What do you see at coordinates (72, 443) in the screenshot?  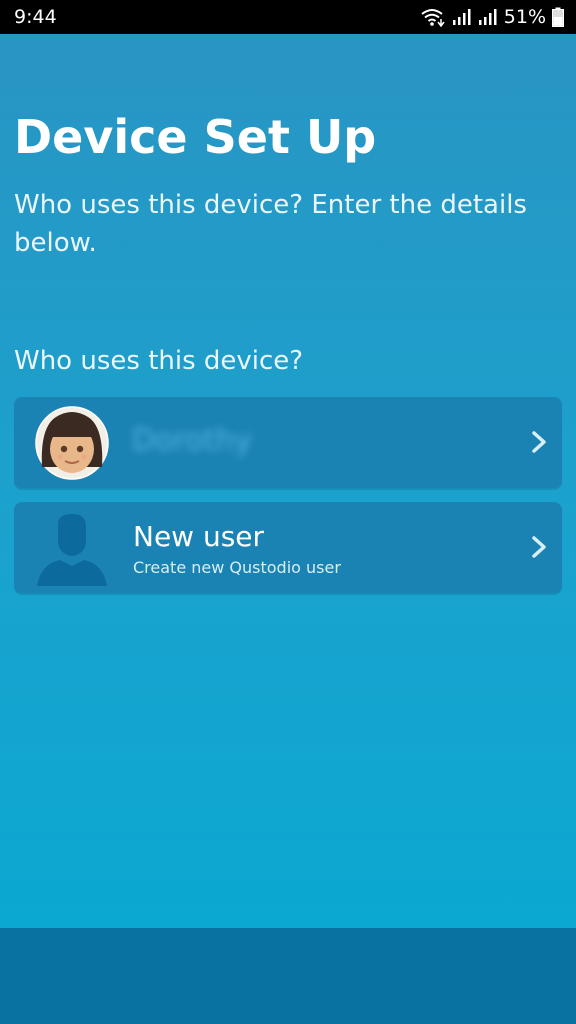 I see `girl-avatar-icon` at bounding box center [72, 443].